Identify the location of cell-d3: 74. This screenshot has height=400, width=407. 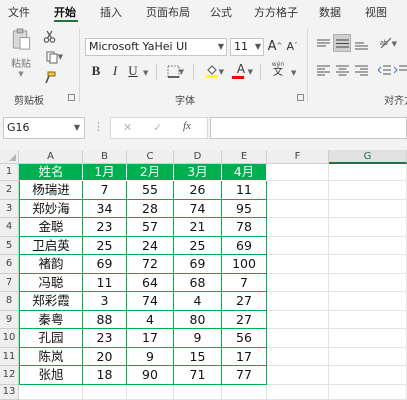
(198, 209).